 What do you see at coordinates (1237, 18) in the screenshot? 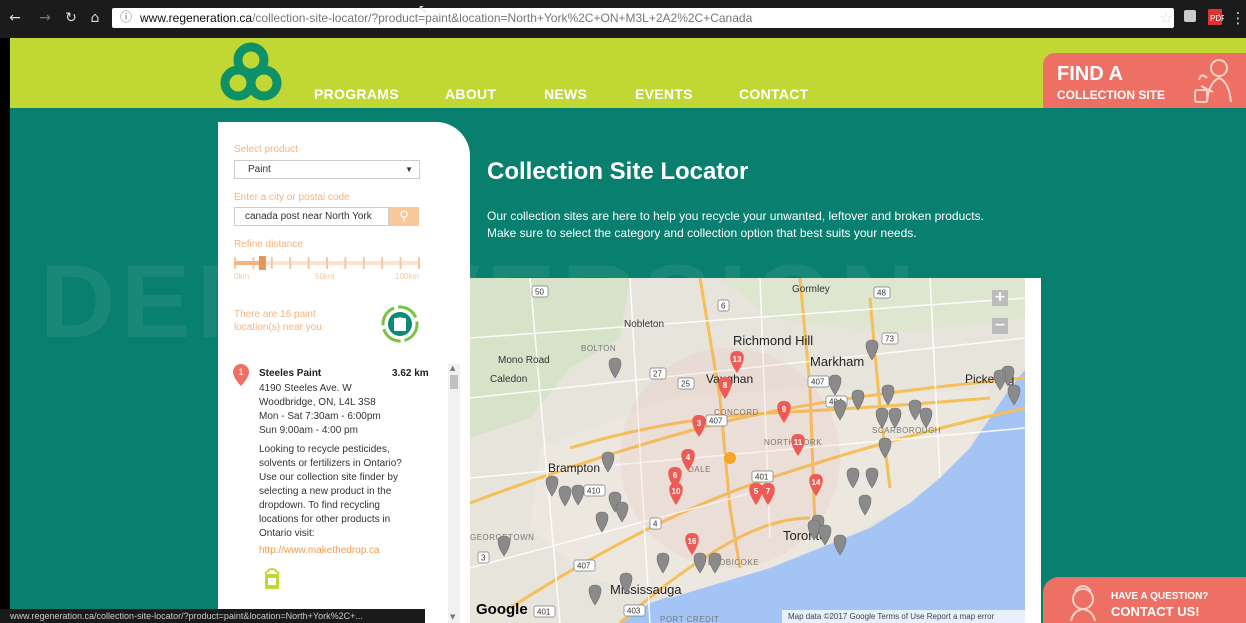
I see `menu-dots-icon: ⋮` at bounding box center [1237, 18].